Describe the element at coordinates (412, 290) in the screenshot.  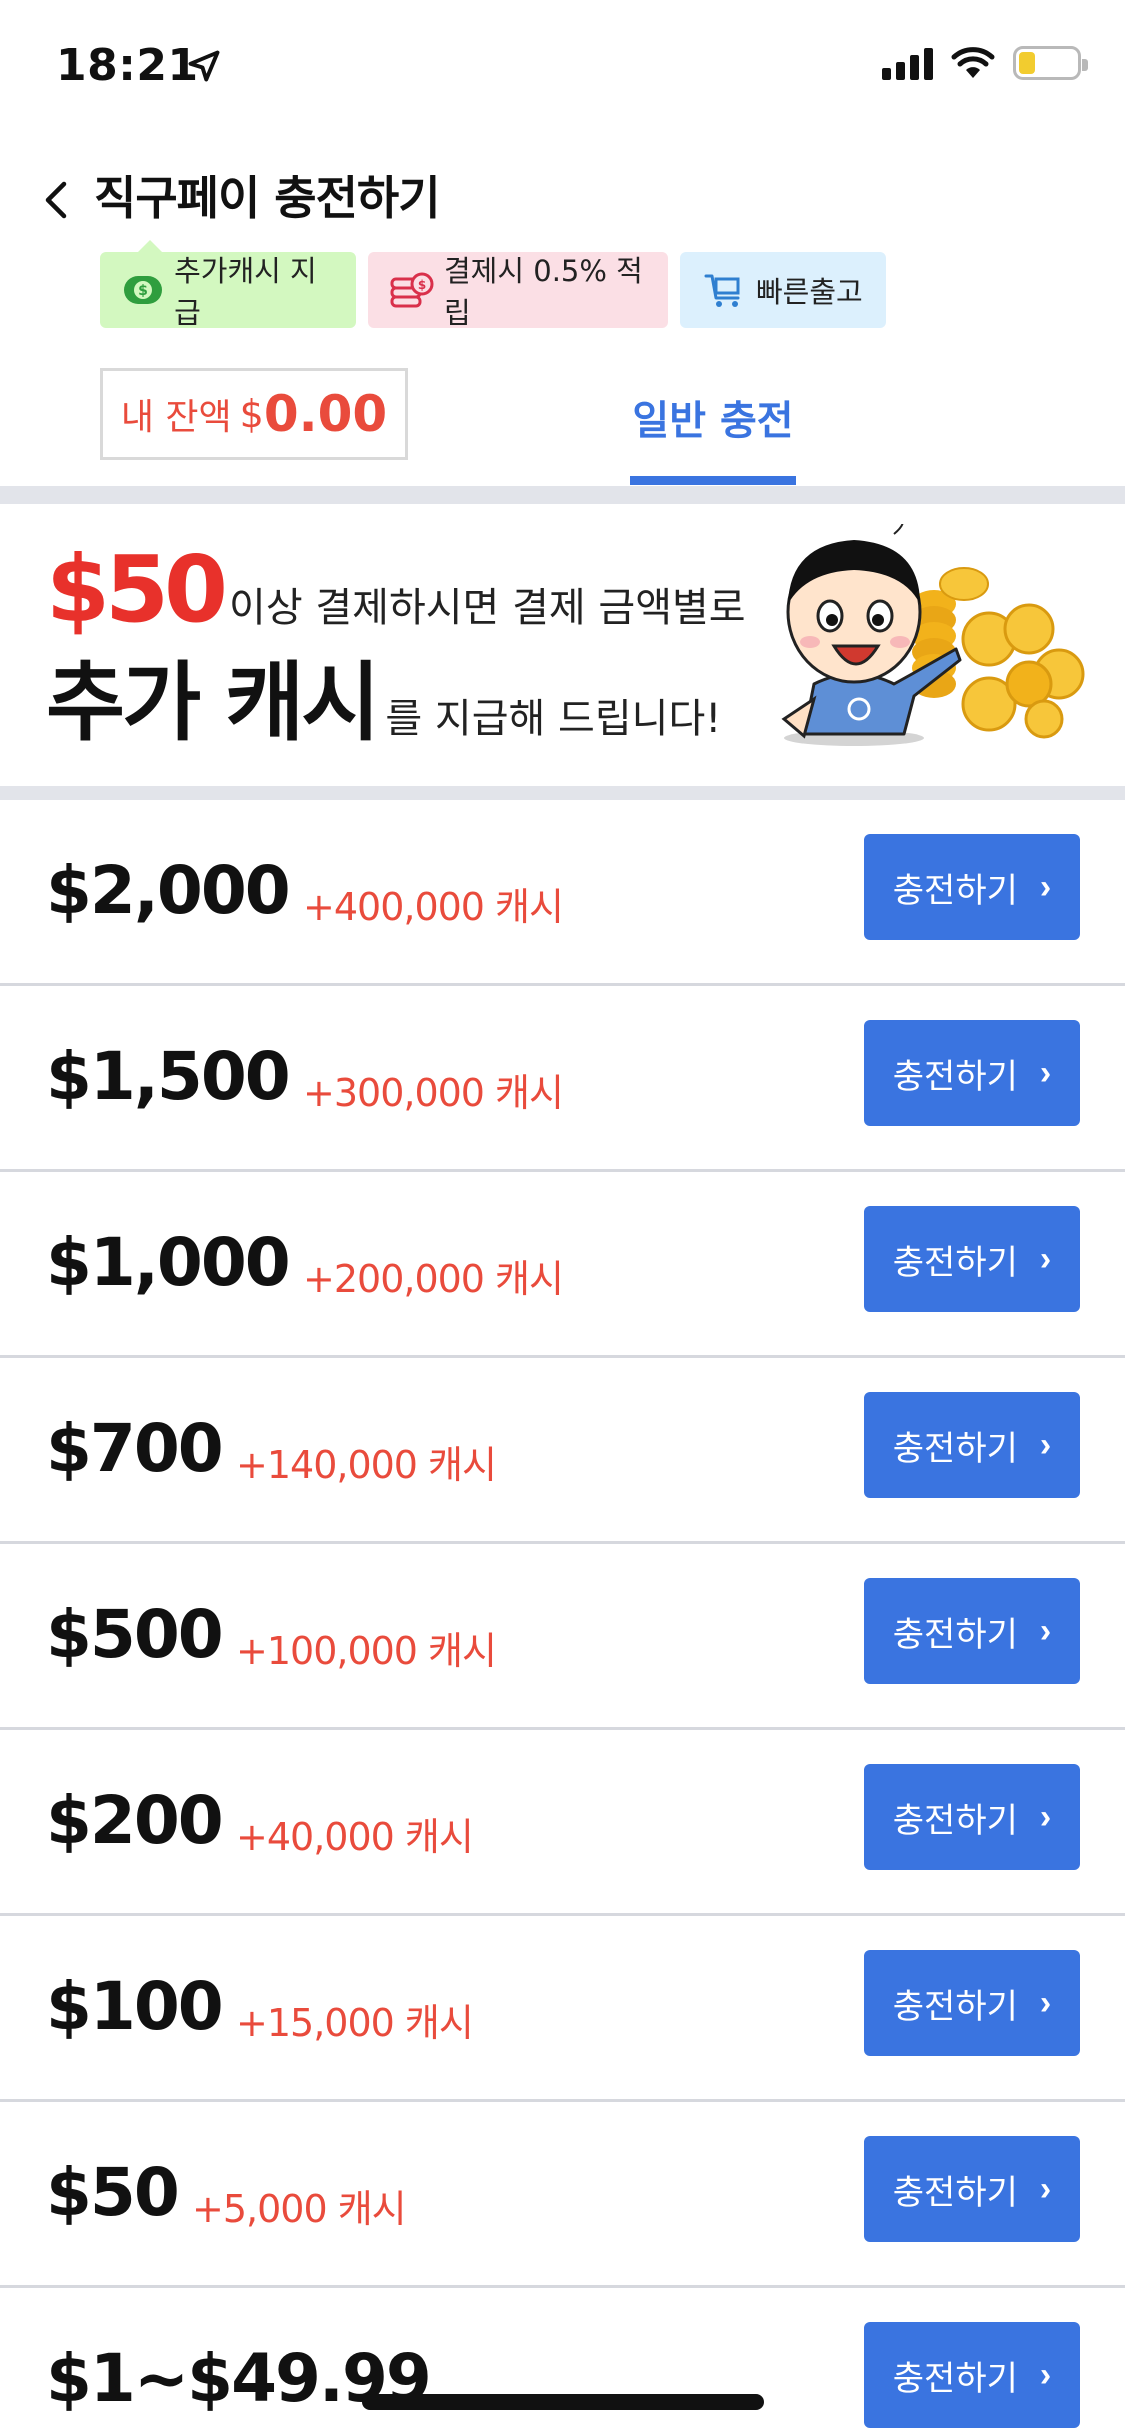
I see `coin-stack-icon: $` at that location.